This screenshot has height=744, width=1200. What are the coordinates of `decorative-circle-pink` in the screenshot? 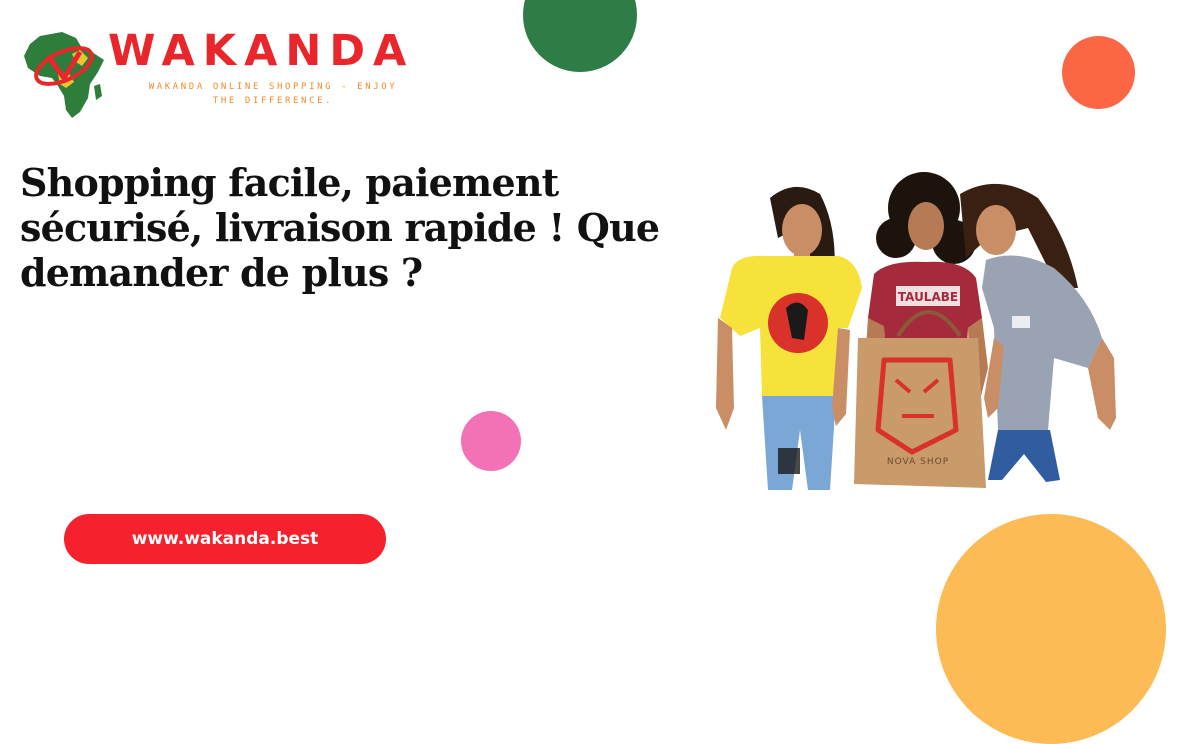 It's located at (491, 441).